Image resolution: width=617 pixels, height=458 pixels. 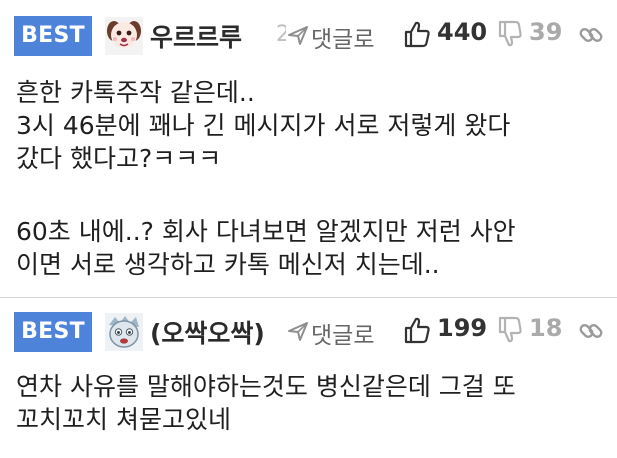 What do you see at coordinates (462, 32) in the screenshot?
I see `like-count: 440` at bounding box center [462, 32].